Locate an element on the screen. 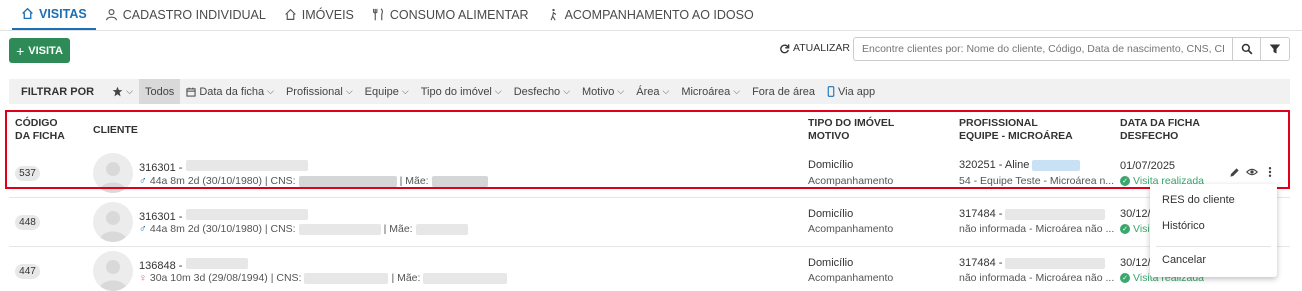 This screenshot has height=291, width=1302. motivo: Acompanhamento is located at coordinates (851, 229).